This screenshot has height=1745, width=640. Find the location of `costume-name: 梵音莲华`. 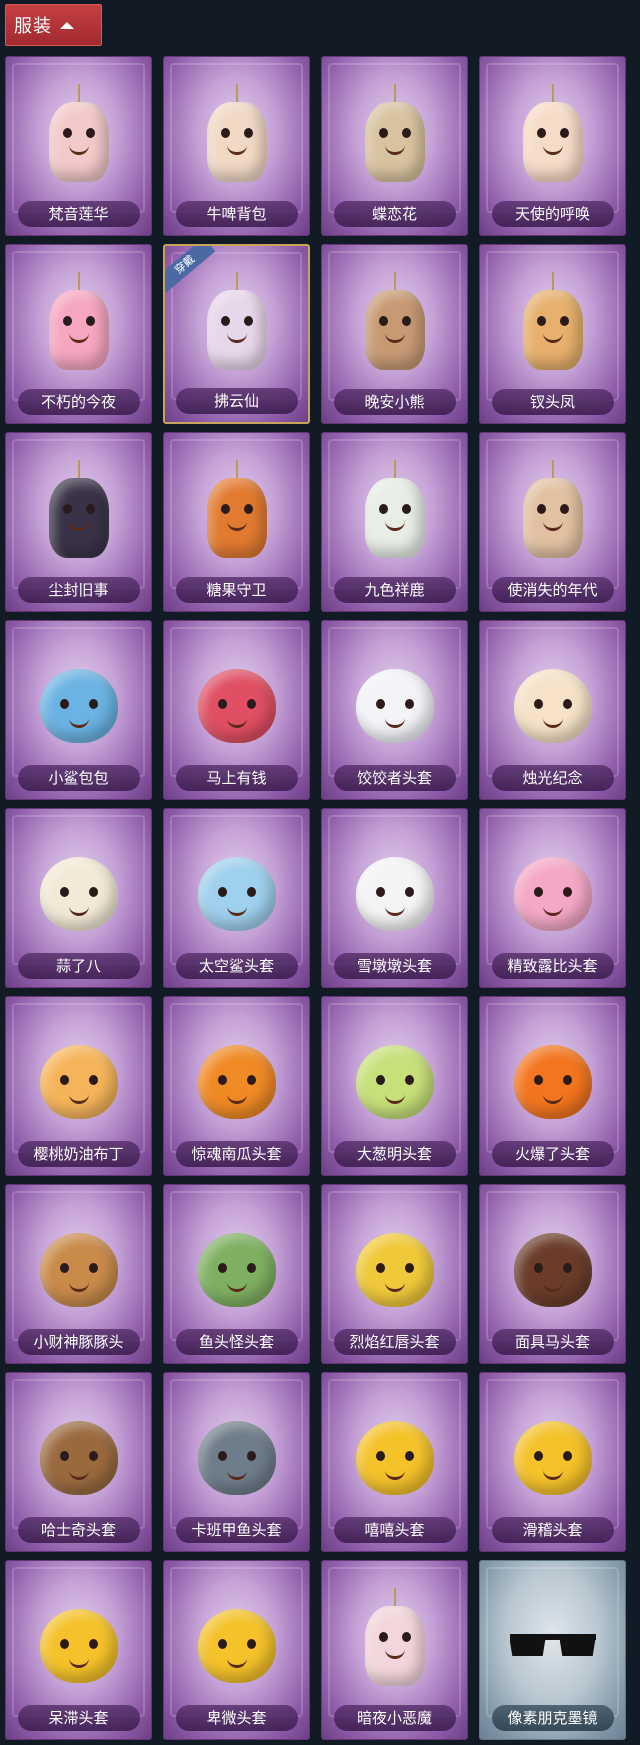

costume-name: 梵音莲华 is located at coordinates (78, 214).